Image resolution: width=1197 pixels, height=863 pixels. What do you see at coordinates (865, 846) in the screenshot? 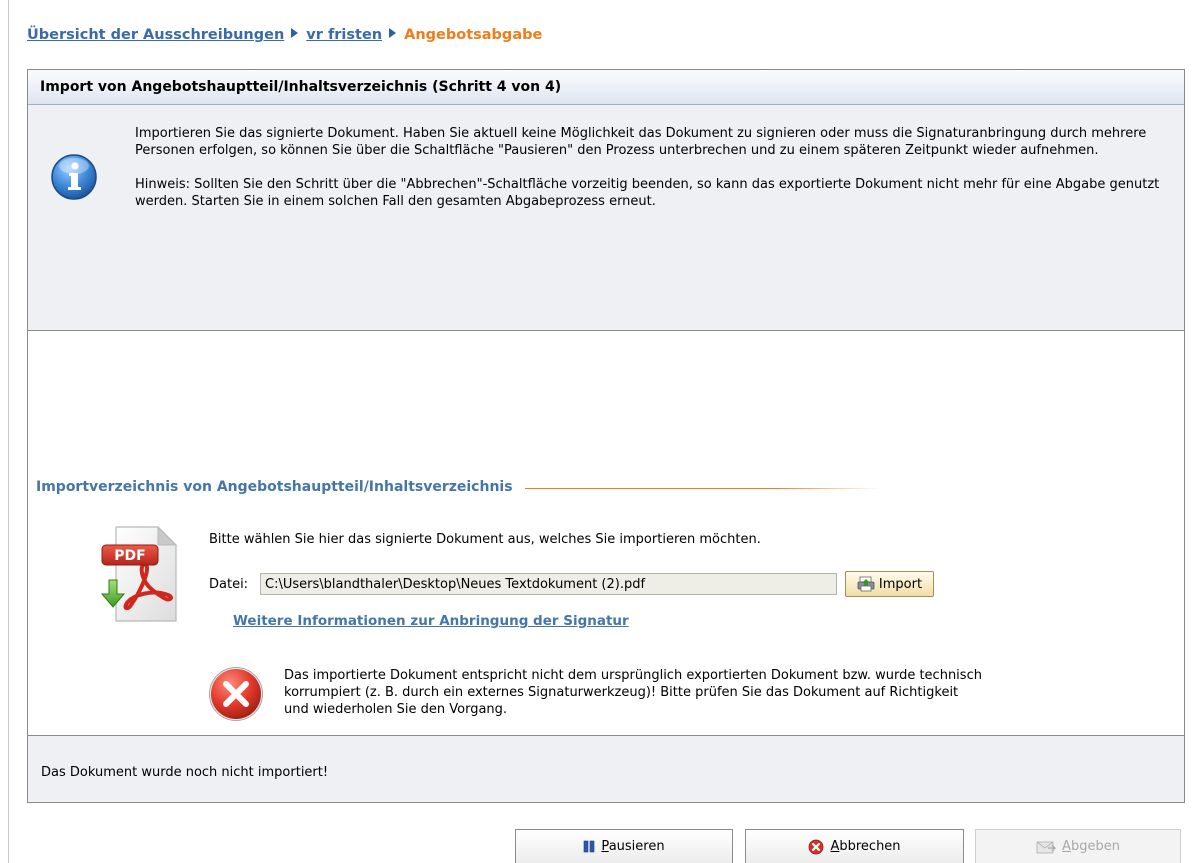
I see `cancel-button-label: Abbrechen` at bounding box center [865, 846].